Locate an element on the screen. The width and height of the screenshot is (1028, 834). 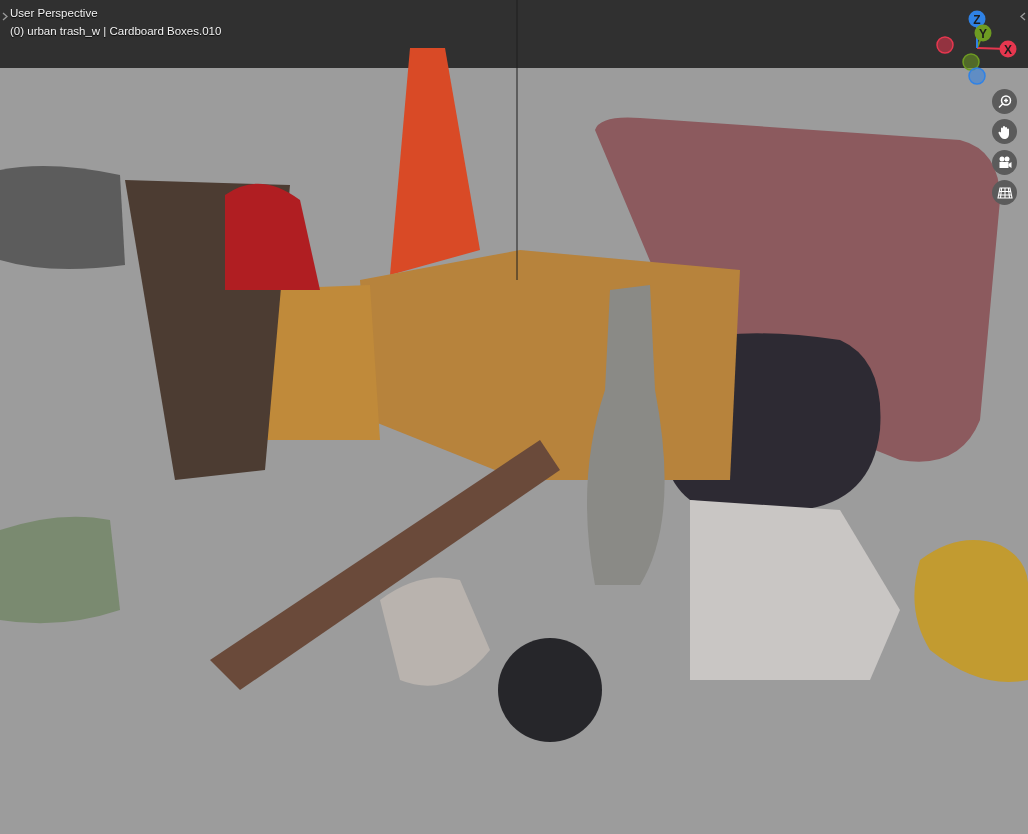
axis-handle: Y is located at coordinates (983, 33).